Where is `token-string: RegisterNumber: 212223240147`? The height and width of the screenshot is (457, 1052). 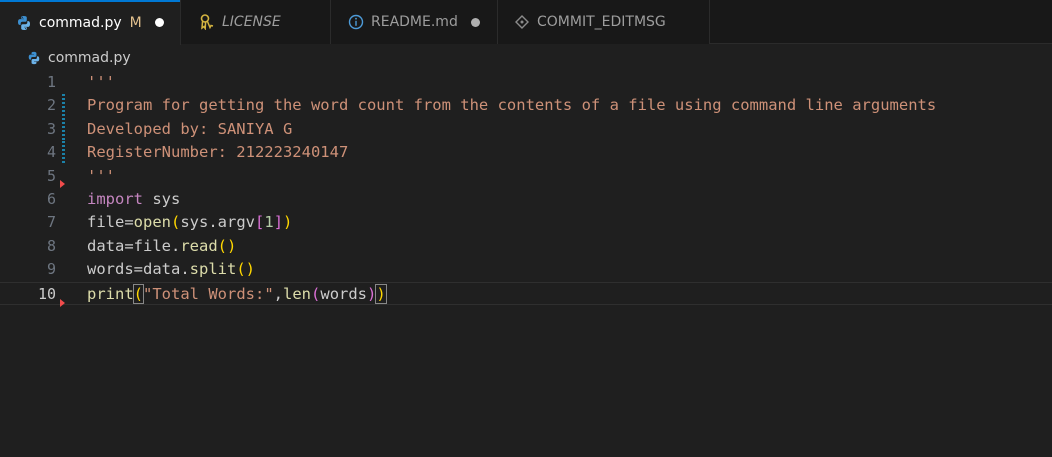 token-string: RegisterNumber: 212223240147 is located at coordinates (218, 152).